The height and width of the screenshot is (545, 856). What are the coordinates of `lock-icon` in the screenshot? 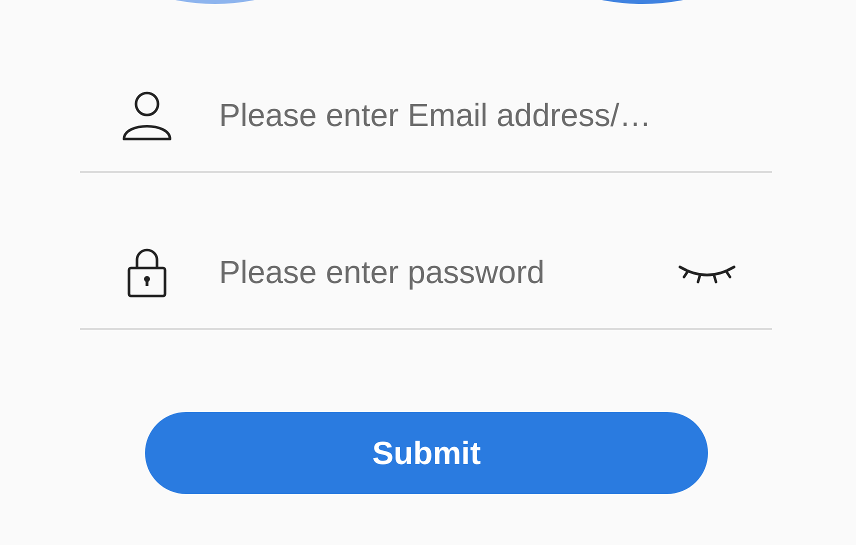 It's located at (147, 273).